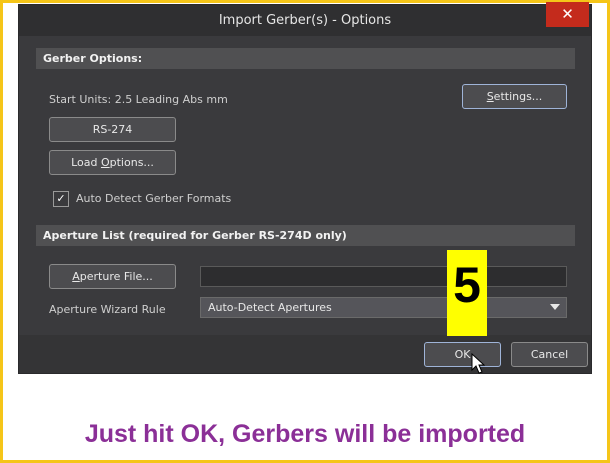  Describe the element at coordinates (107, 309) in the screenshot. I see `wizard-rule-label: Aperture Wizard Rule` at that location.